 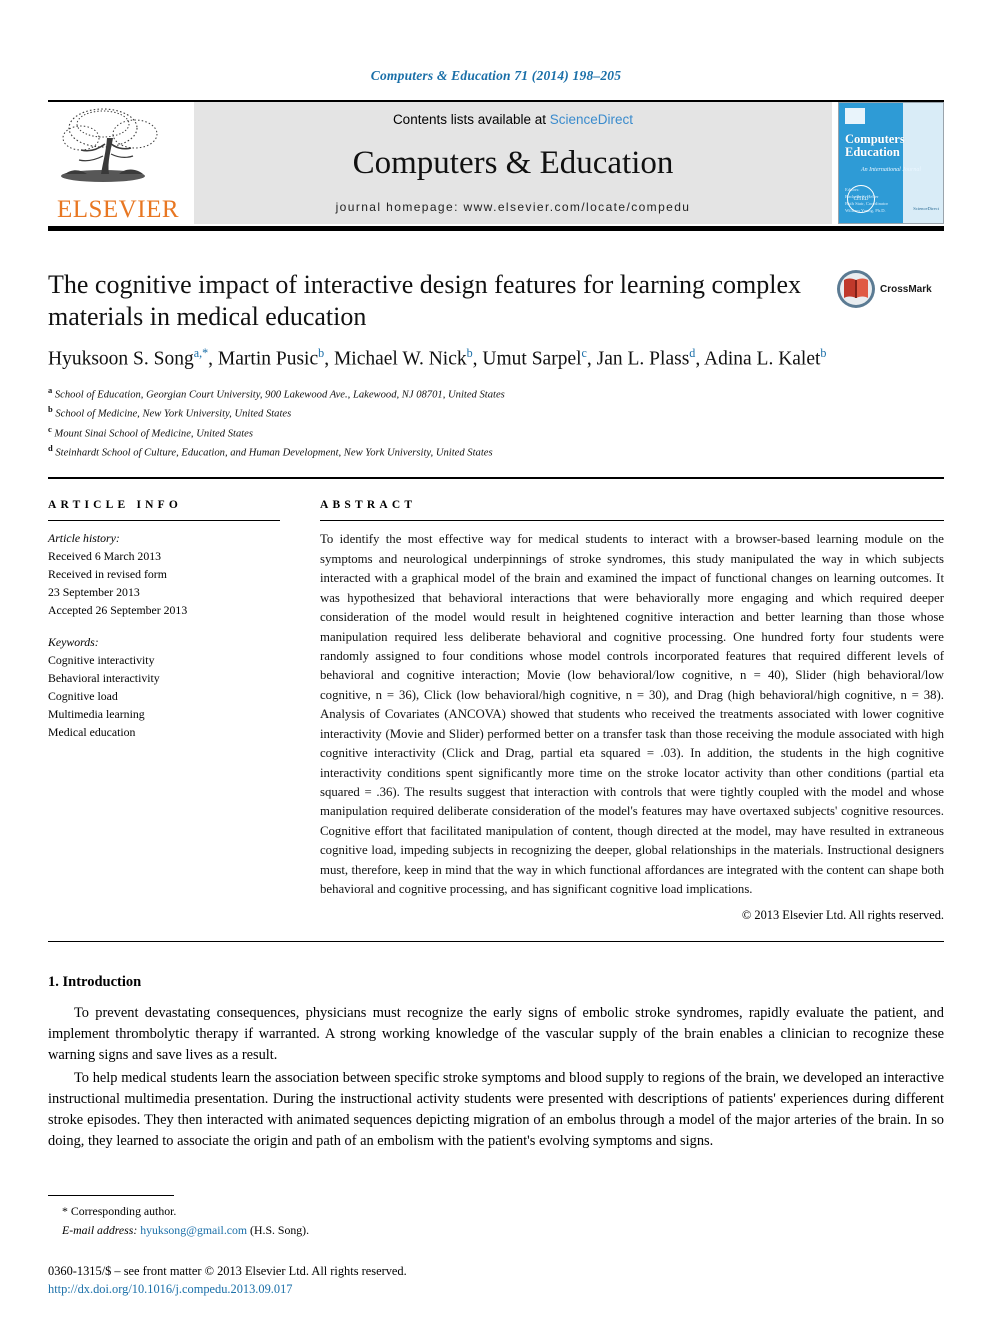 What do you see at coordinates (496, 228) in the screenshot?
I see `banner-bottom-rule` at bounding box center [496, 228].